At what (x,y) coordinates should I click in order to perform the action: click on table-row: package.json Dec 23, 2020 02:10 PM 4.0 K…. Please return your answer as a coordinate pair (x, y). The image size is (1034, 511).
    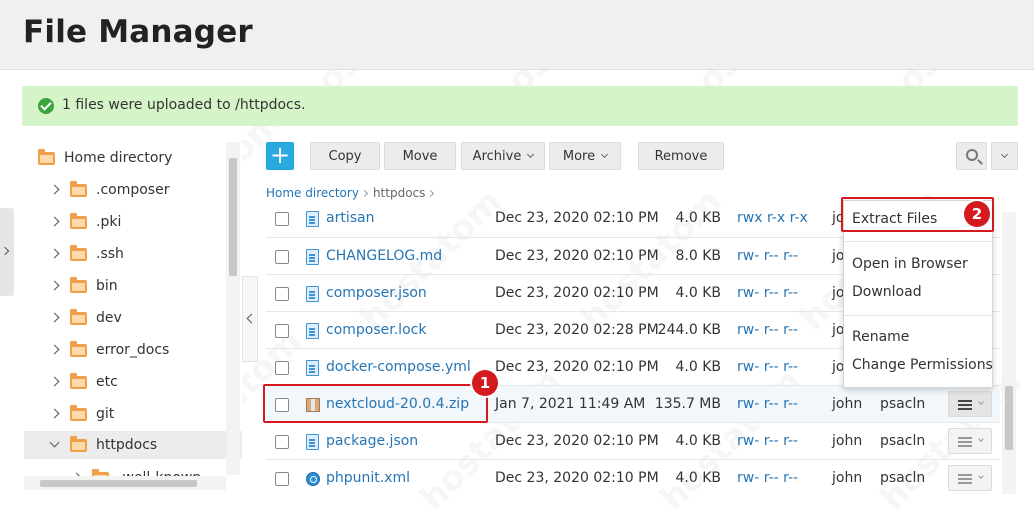
    Looking at the image, I should click on (633, 441).